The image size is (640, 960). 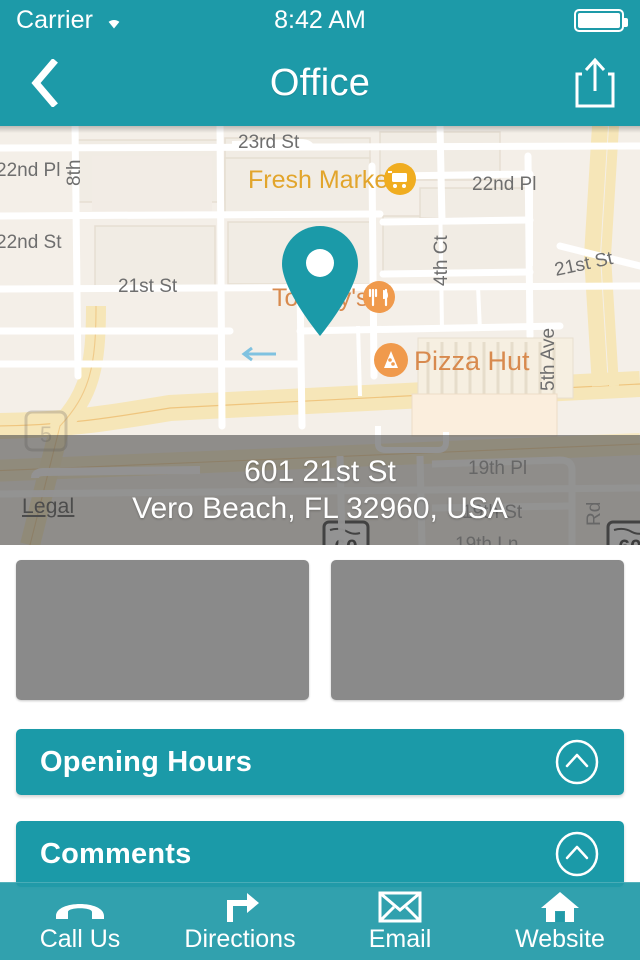 What do you see at coordinates (320, 471) in the screenshot?
I see `address-line-1: 601 21st St` at bounding box center [320, 471].